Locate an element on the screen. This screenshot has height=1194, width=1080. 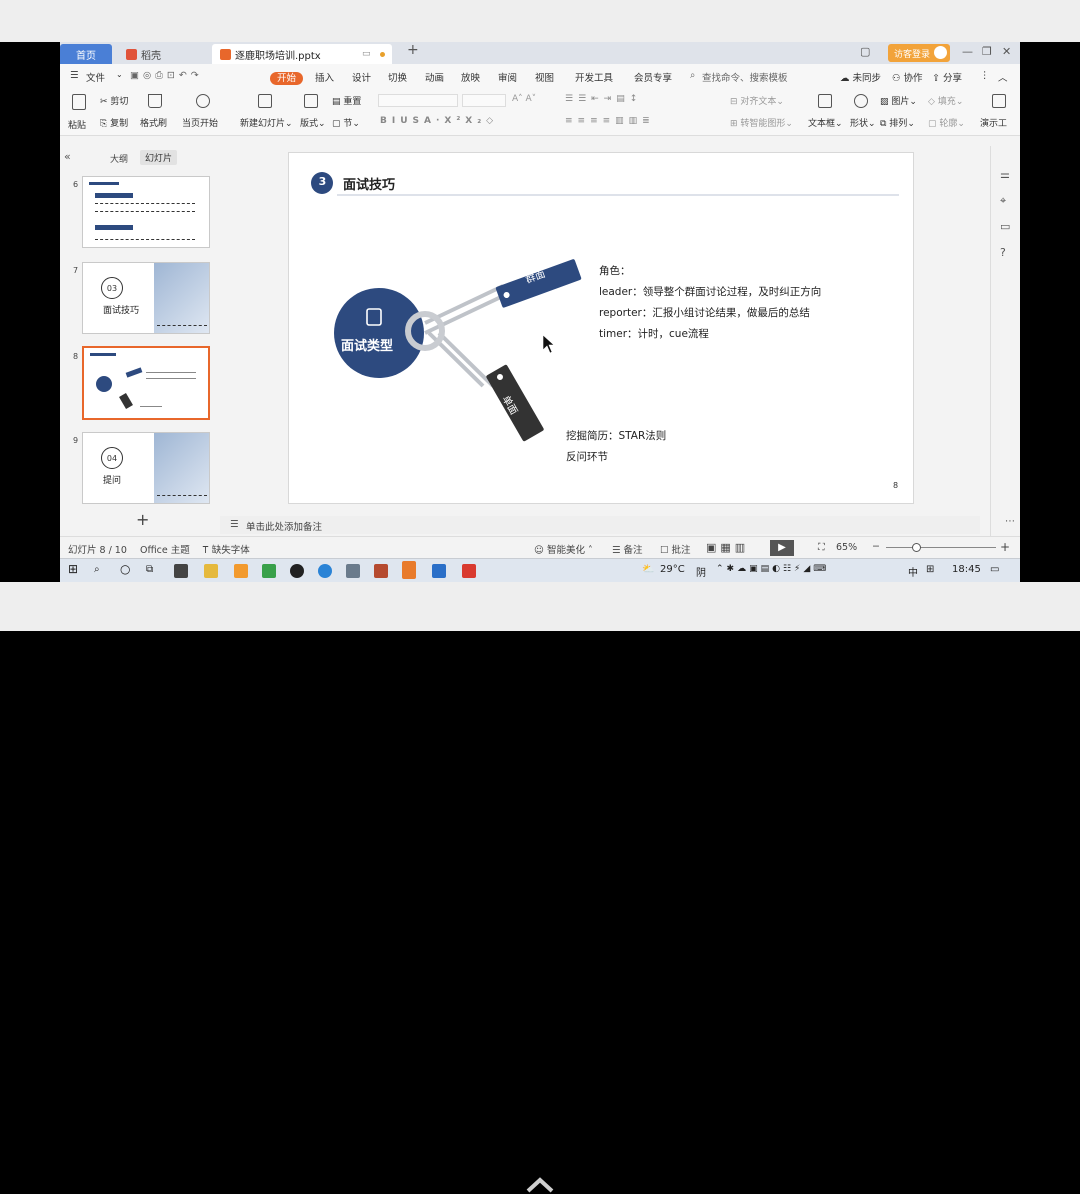
store-icon is located at coordinates (181, 571).